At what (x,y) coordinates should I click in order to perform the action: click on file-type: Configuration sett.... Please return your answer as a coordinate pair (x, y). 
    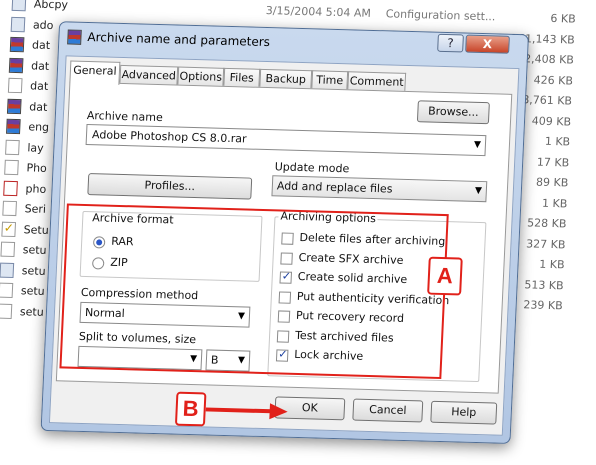
    Looking at the image, I should click on (440, 15).